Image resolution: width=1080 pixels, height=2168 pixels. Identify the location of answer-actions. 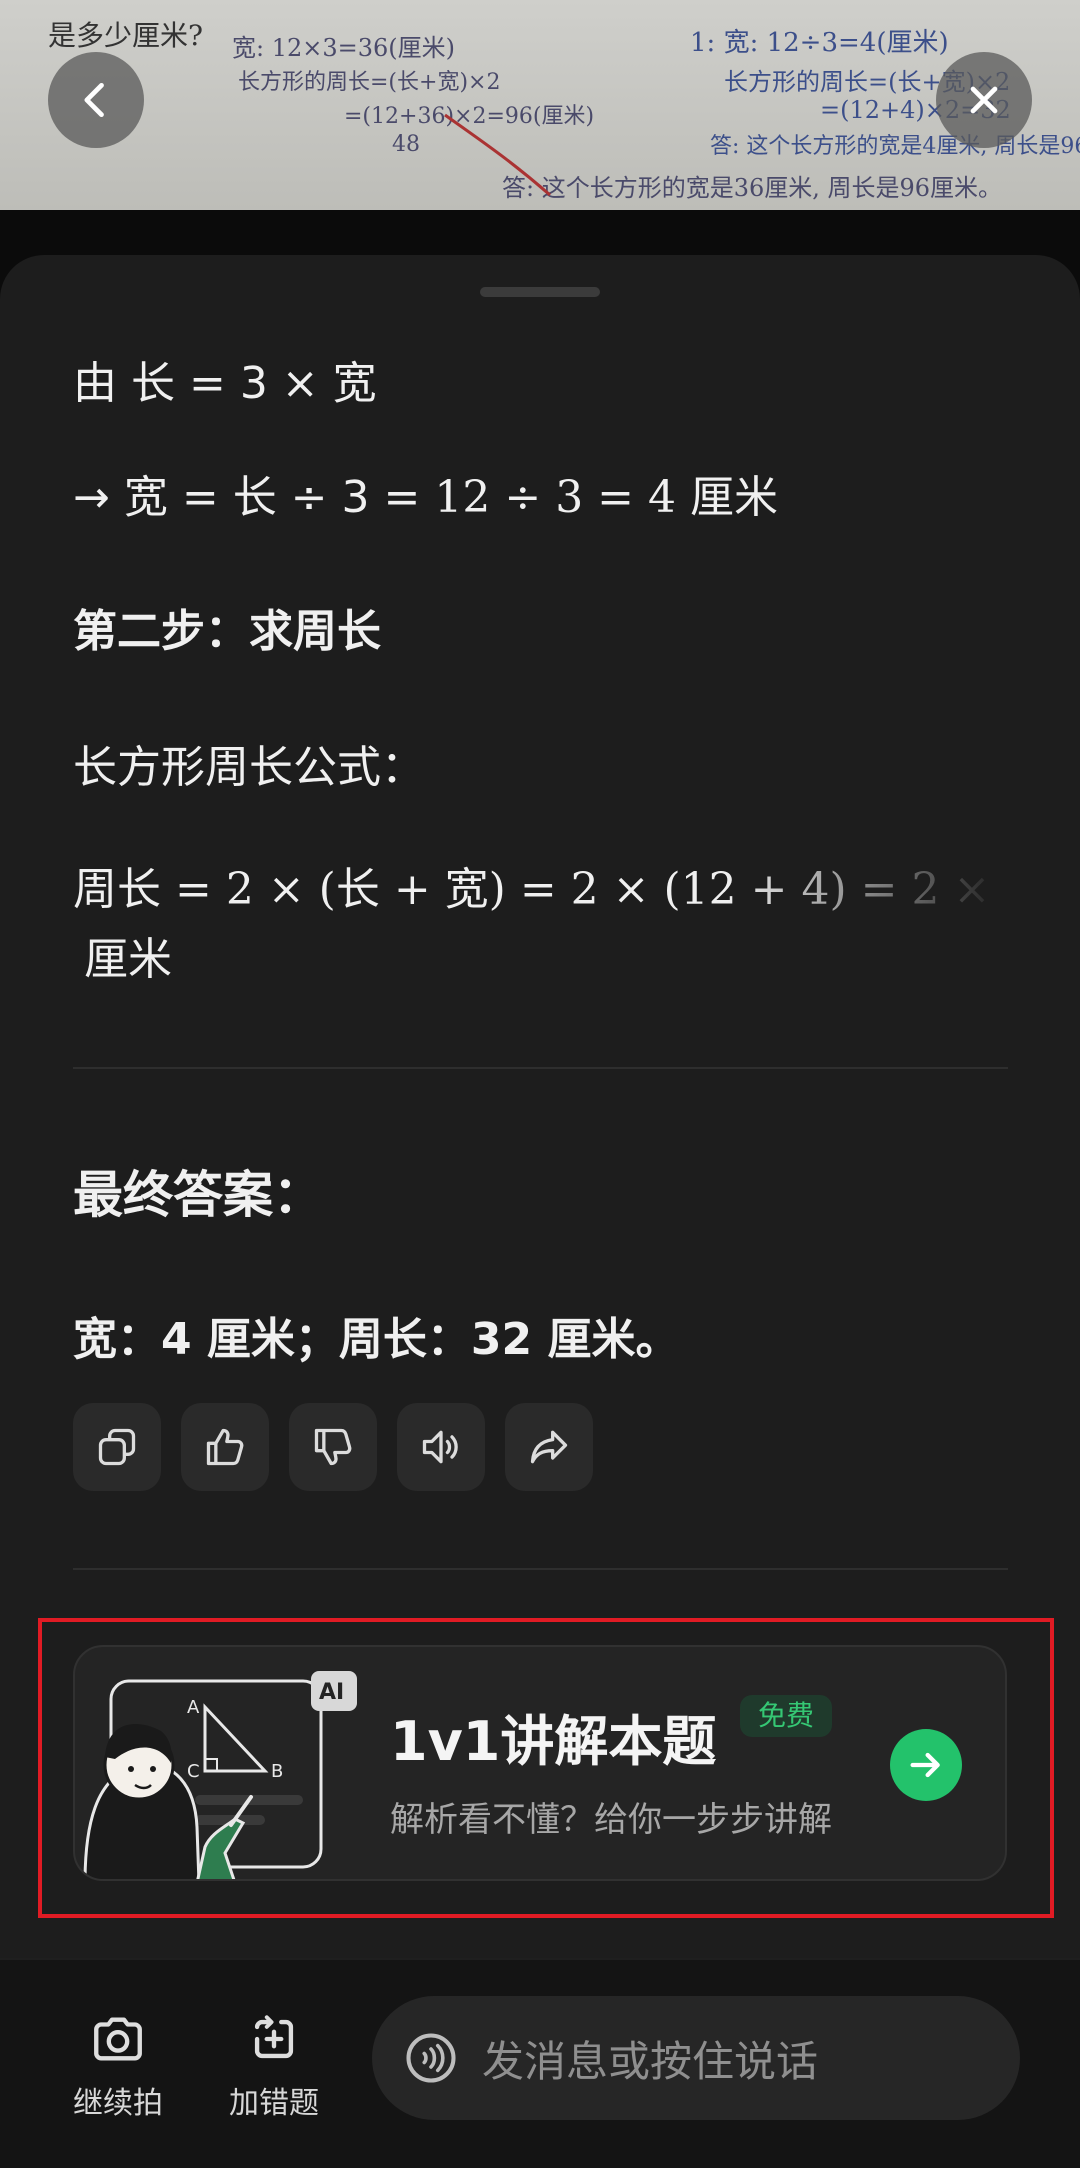
(333, 1447).